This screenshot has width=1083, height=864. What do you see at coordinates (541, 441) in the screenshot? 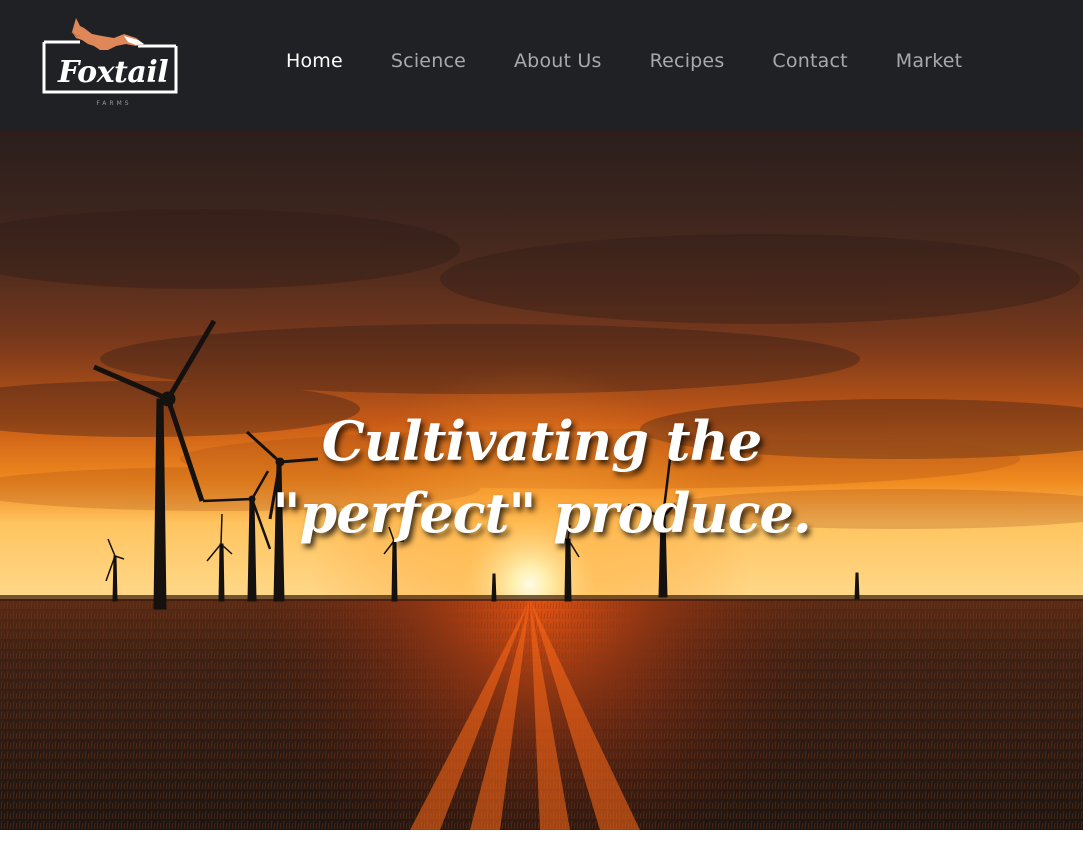
I see `hero-headline-line1: Cultivating the` at bounding box center [541, 441].